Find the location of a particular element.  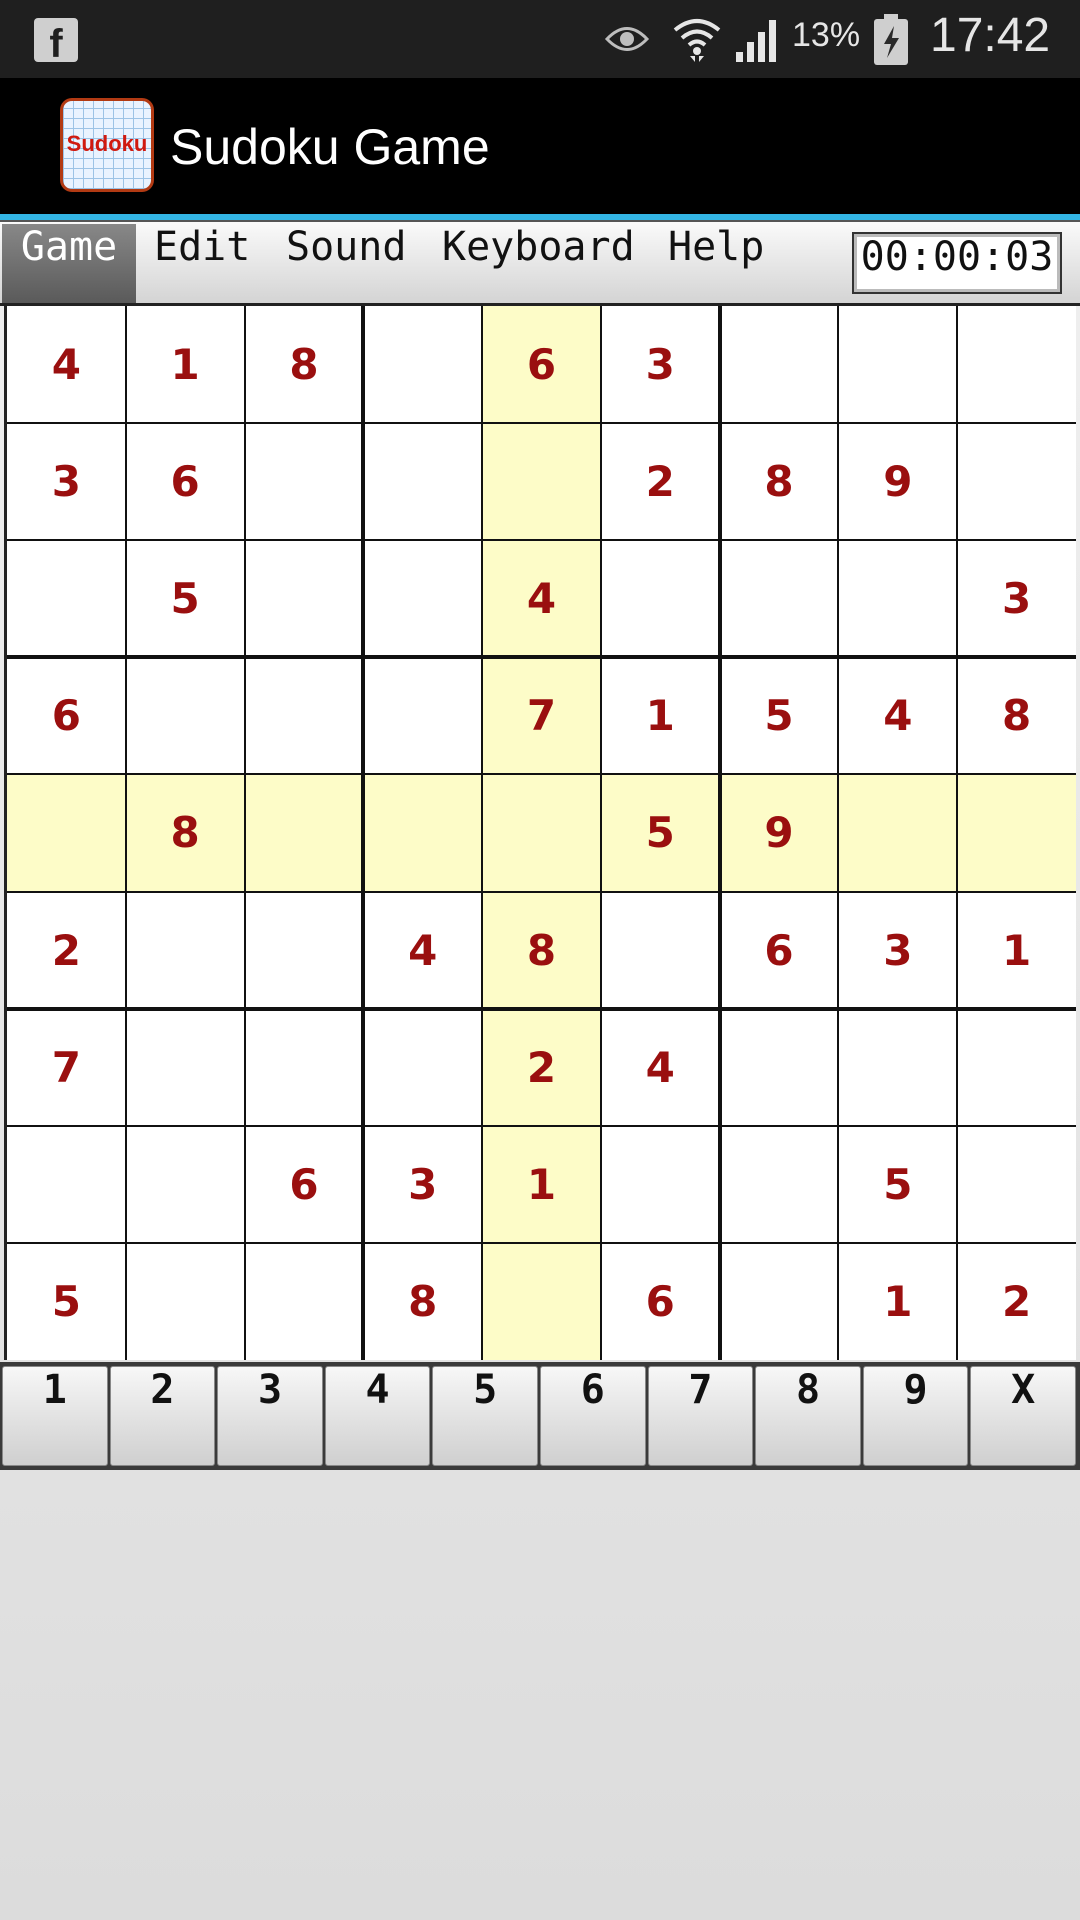

number-key-4: 4 is located at coordinates (377, 1416).